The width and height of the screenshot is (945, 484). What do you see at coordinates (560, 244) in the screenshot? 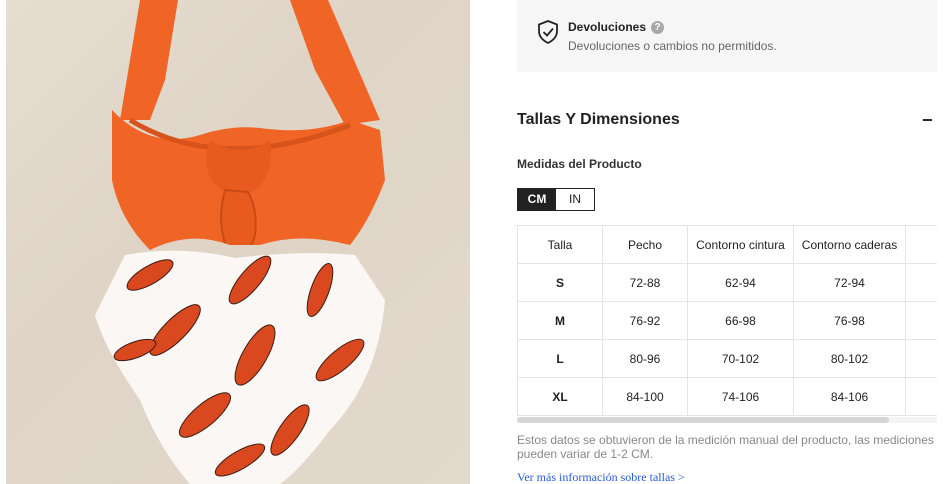
I see `header-size: Talla` at bounding box center [560, 244].